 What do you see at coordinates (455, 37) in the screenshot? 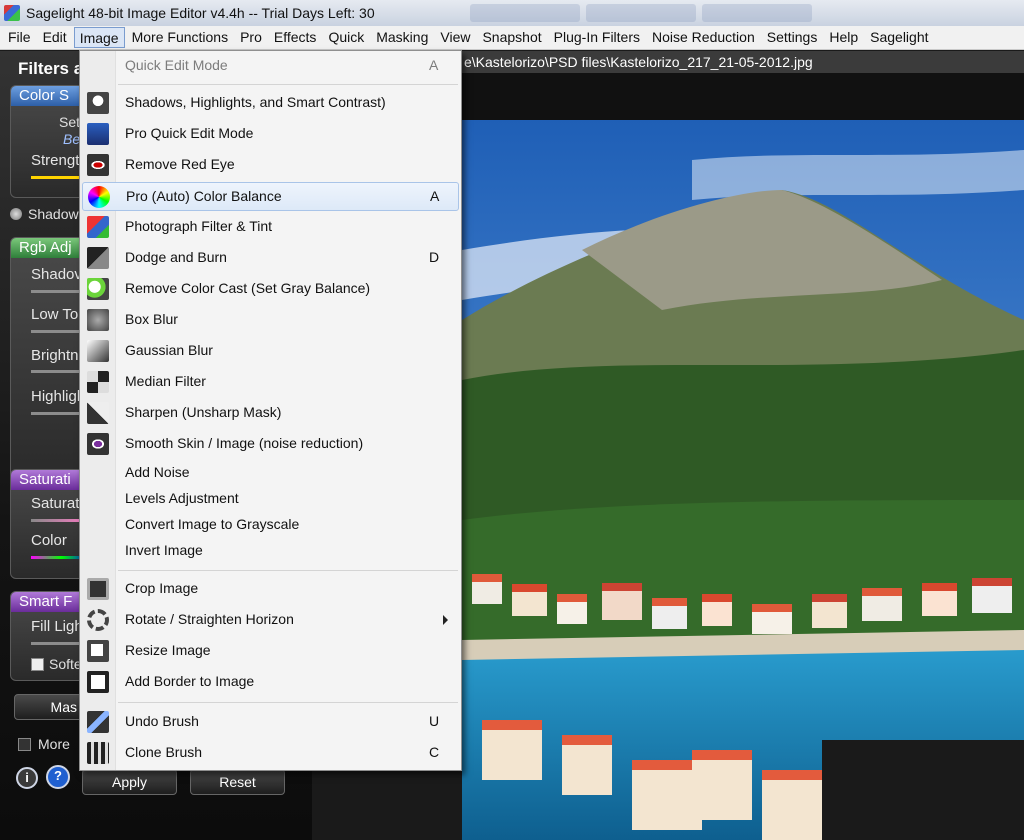
I see `menu-view: View` at bounding box center [455, 37].